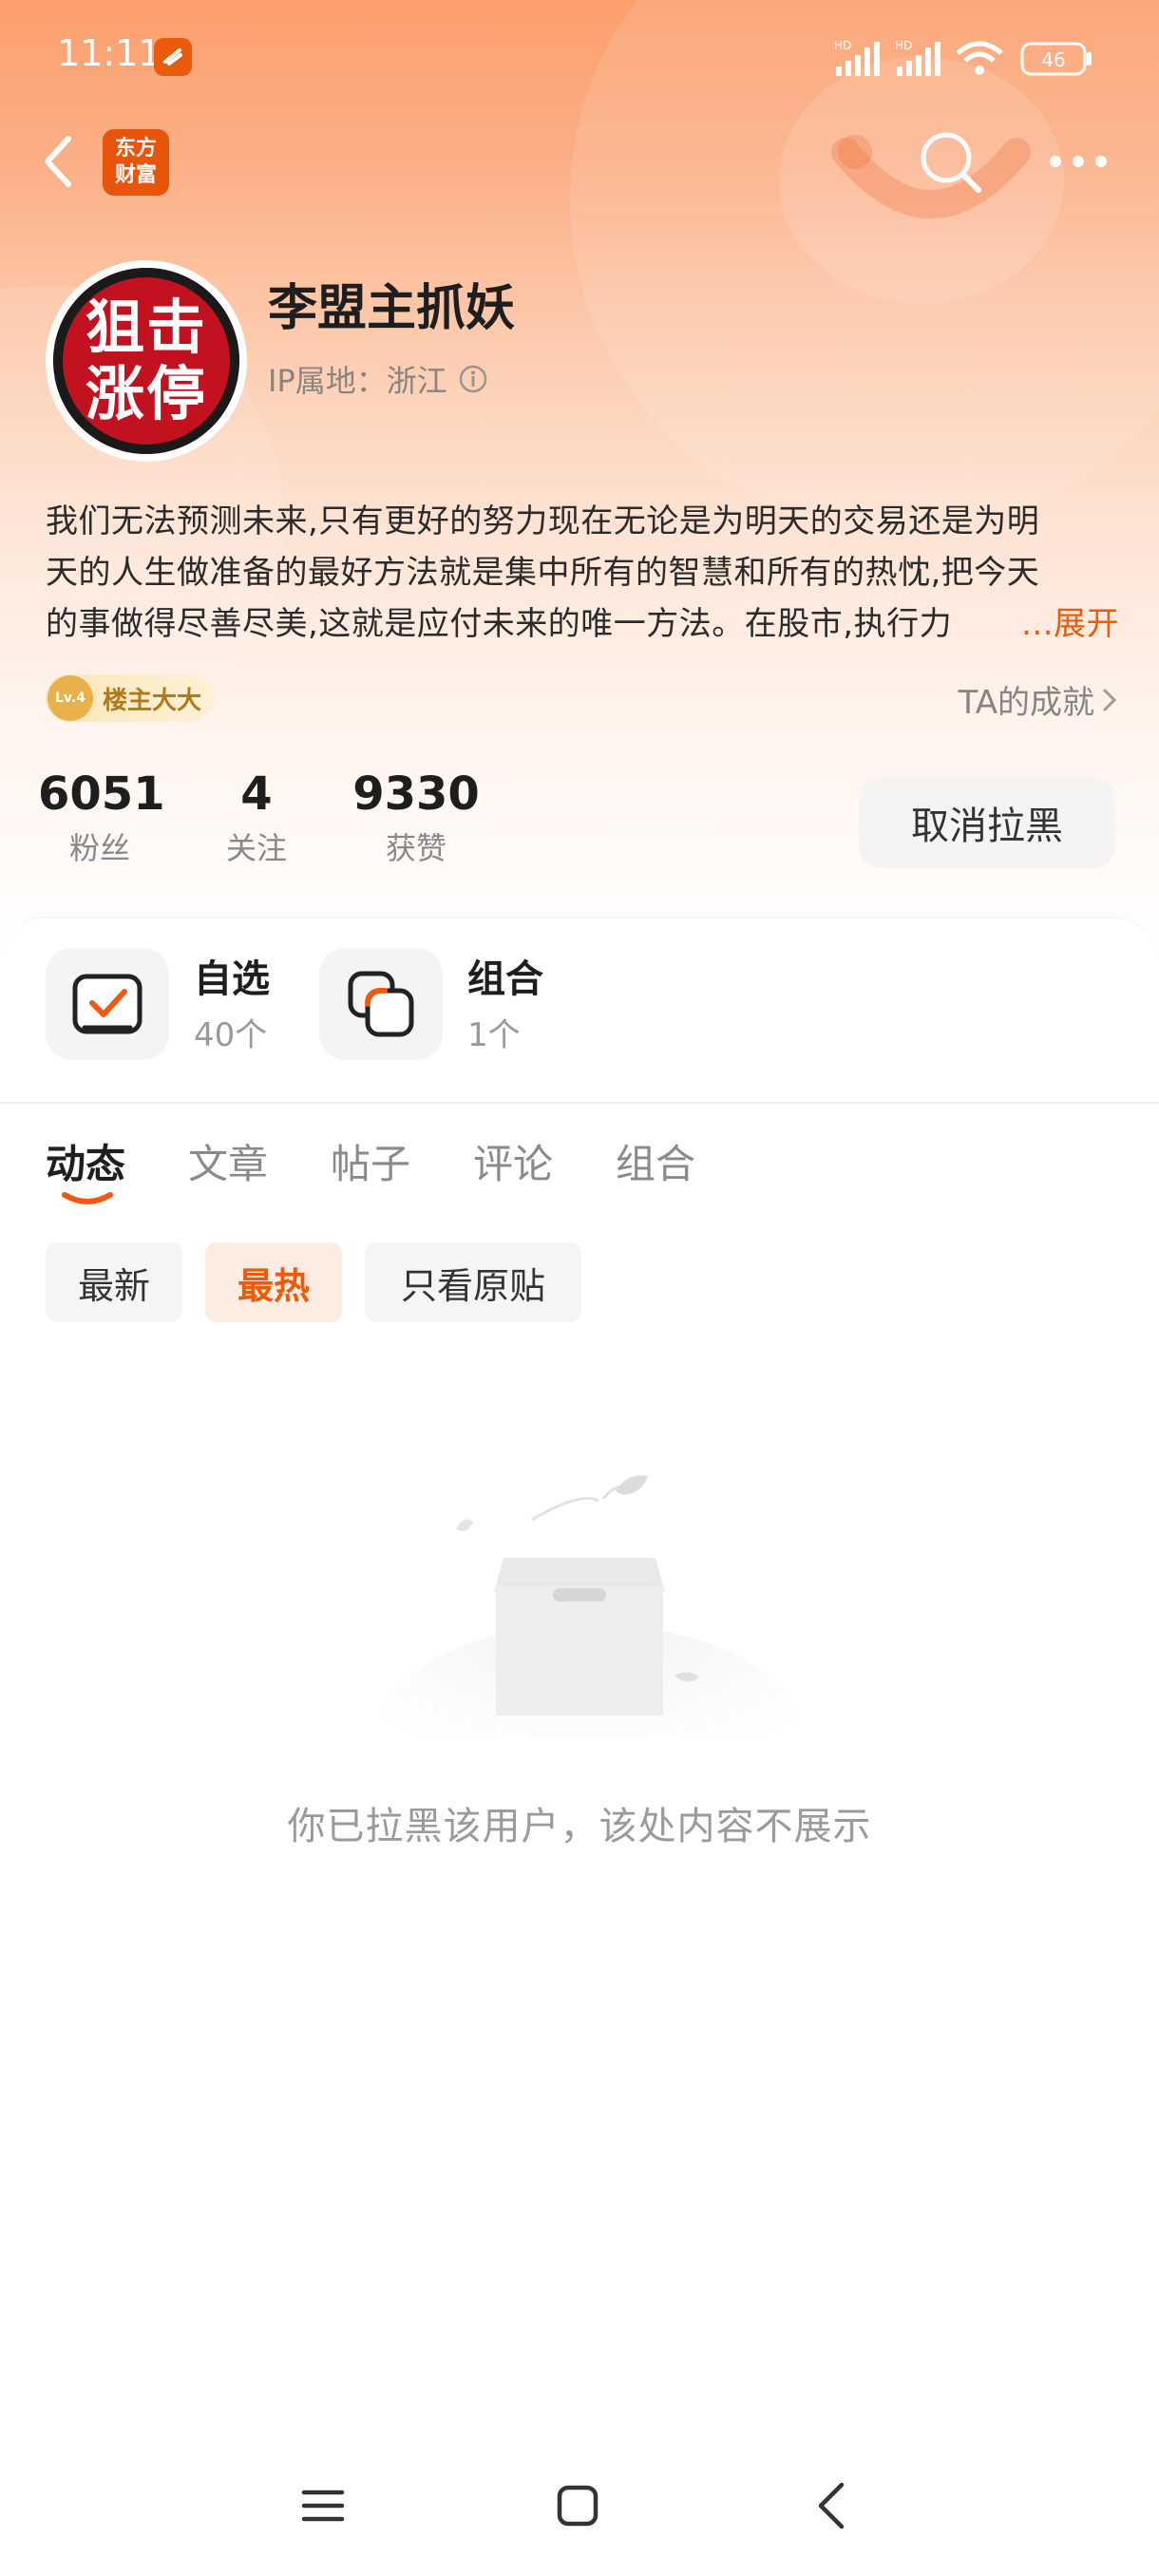 The height and width of the screenshot is (2576, 1159). What do you see at coordinates (135, 149) in the screenshot?
I see `app-logo-line1: 东方` at bounding box center [135, 149].